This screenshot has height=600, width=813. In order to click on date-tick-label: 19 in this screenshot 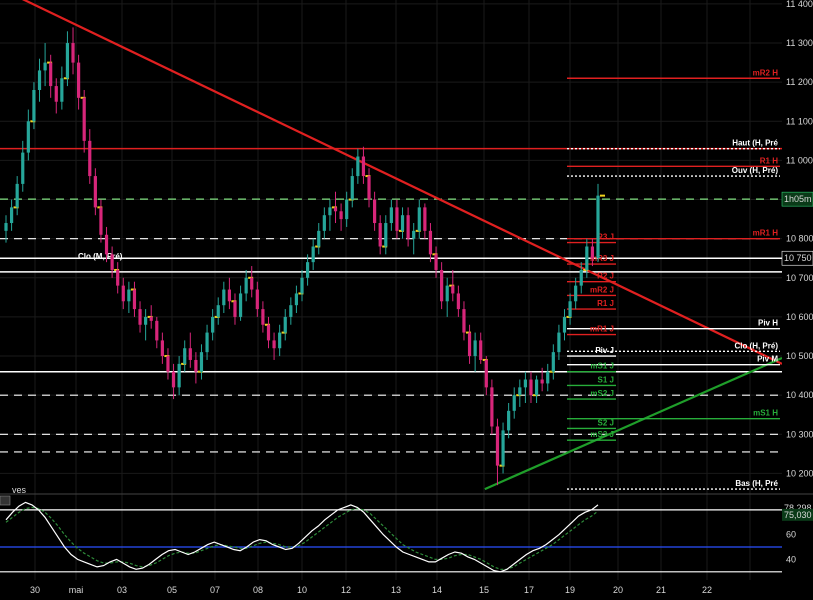, I will do `click(570, 590)`.